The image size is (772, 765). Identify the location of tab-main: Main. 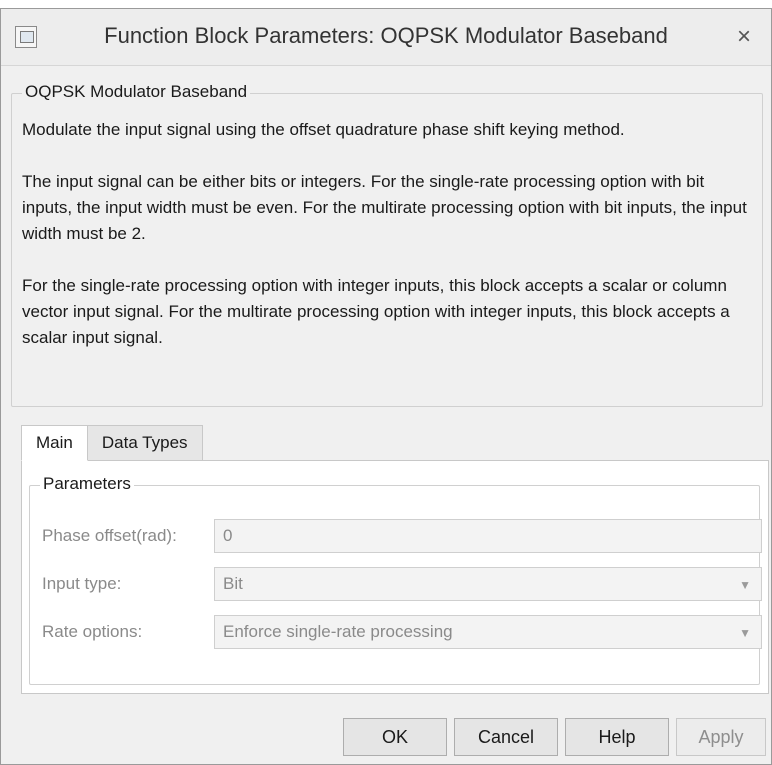
(54, 443).